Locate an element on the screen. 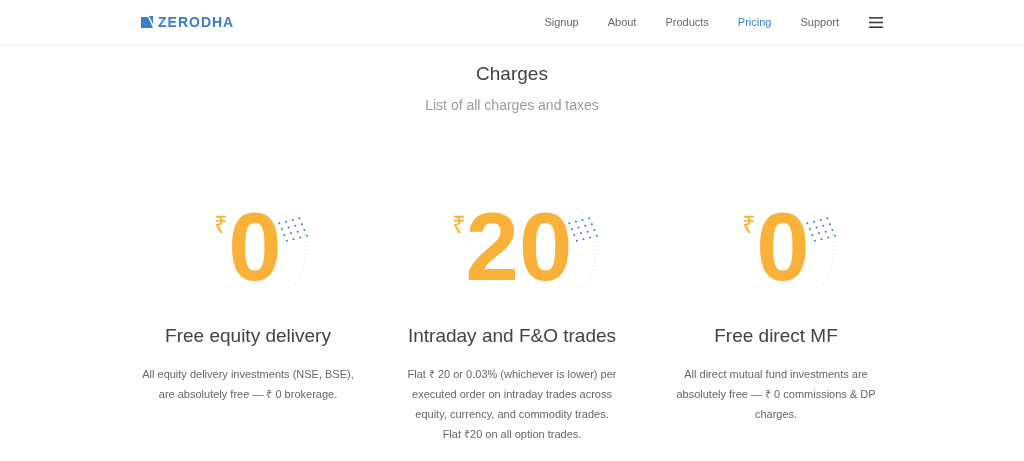 The height and width of the screenshot is (461, 1024). nav-link: Pricing is located at coordinates (754, 22).